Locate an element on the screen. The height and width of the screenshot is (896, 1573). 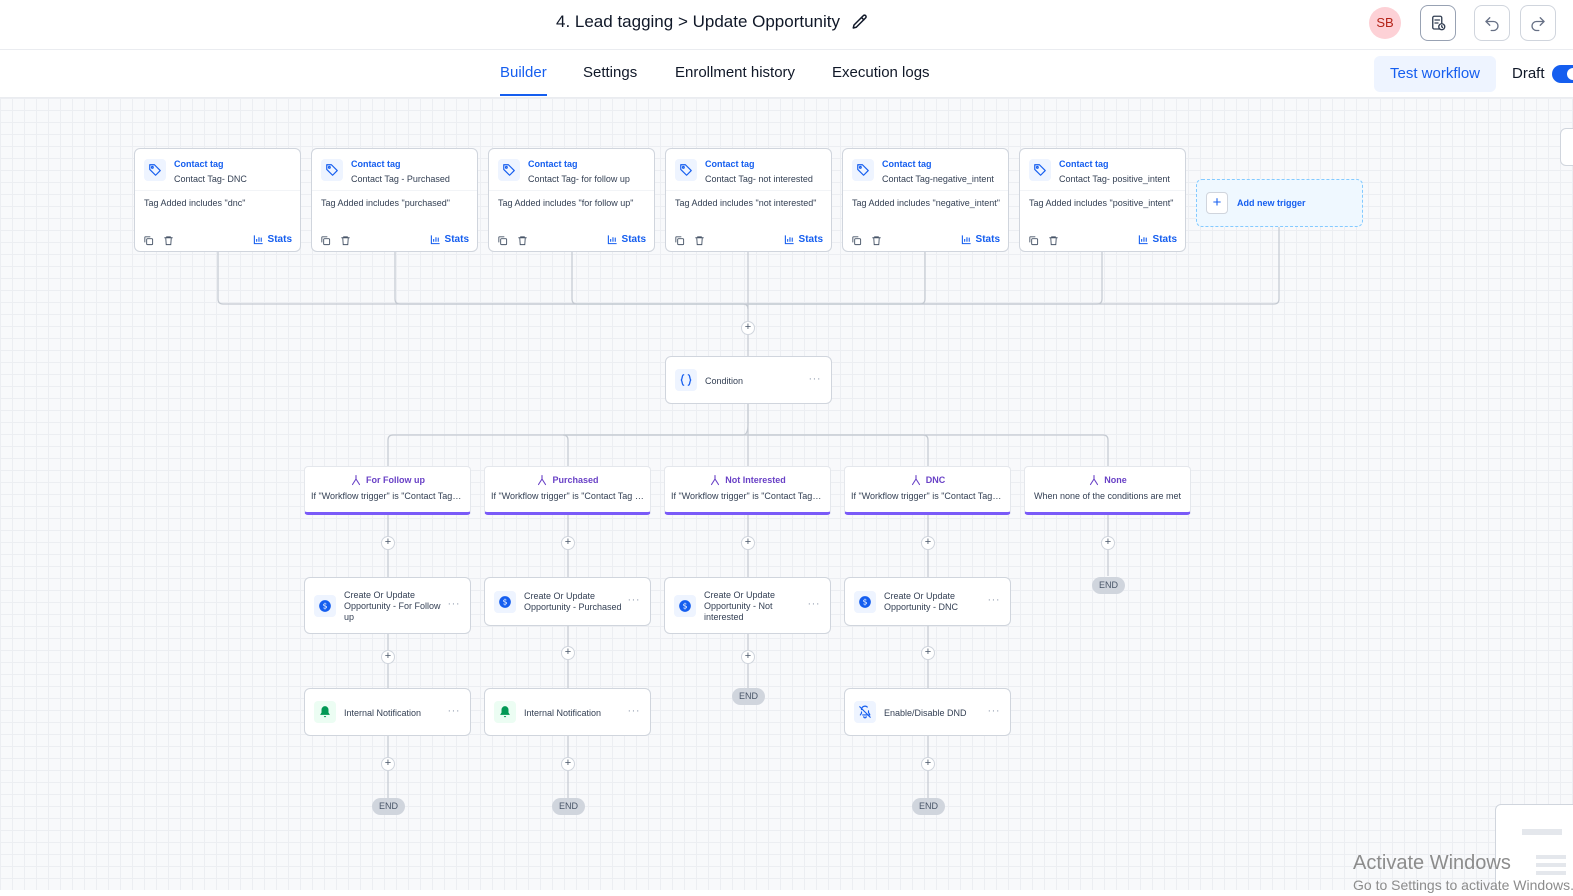
tab-enrollment-history: Enrollment history is located at coordinates (735, 72).